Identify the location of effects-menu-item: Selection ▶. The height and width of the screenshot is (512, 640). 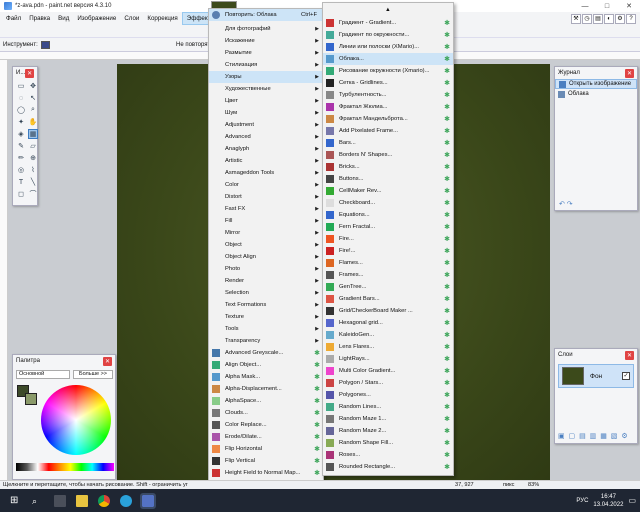
(266, 293).